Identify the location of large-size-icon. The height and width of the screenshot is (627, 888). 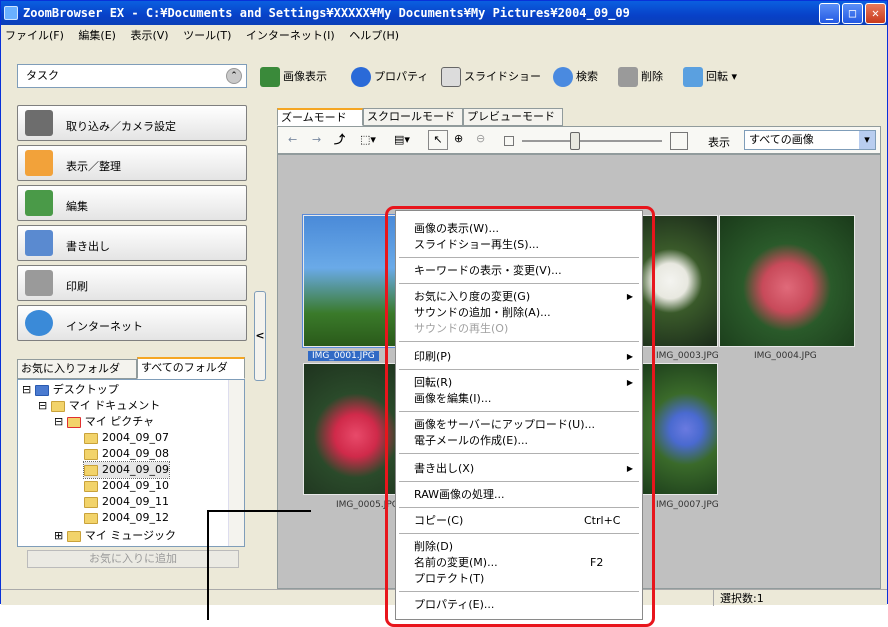
(679, 141).